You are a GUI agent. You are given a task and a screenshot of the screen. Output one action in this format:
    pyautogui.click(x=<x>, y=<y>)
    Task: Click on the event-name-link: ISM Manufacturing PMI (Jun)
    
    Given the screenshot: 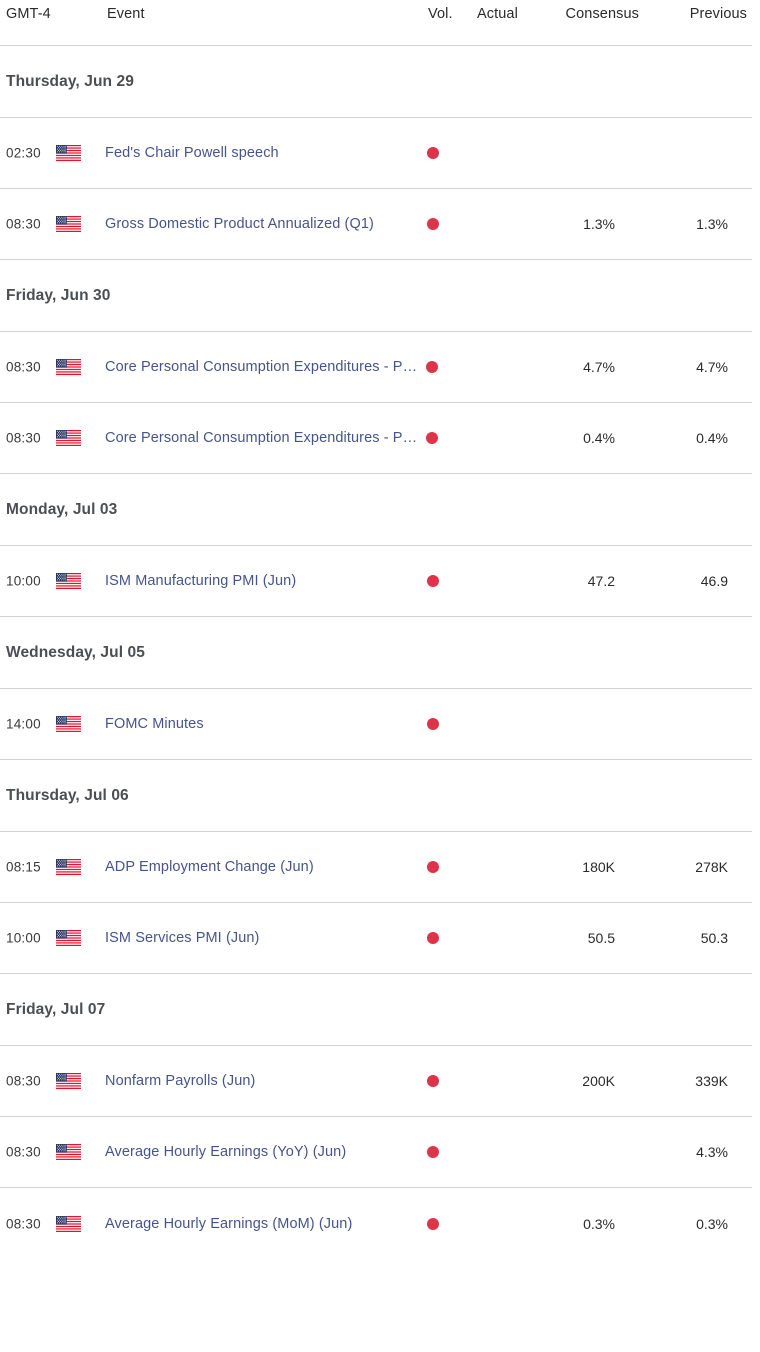 What is the action you would take?
    pyautogui.click(x=200, y=581)
    